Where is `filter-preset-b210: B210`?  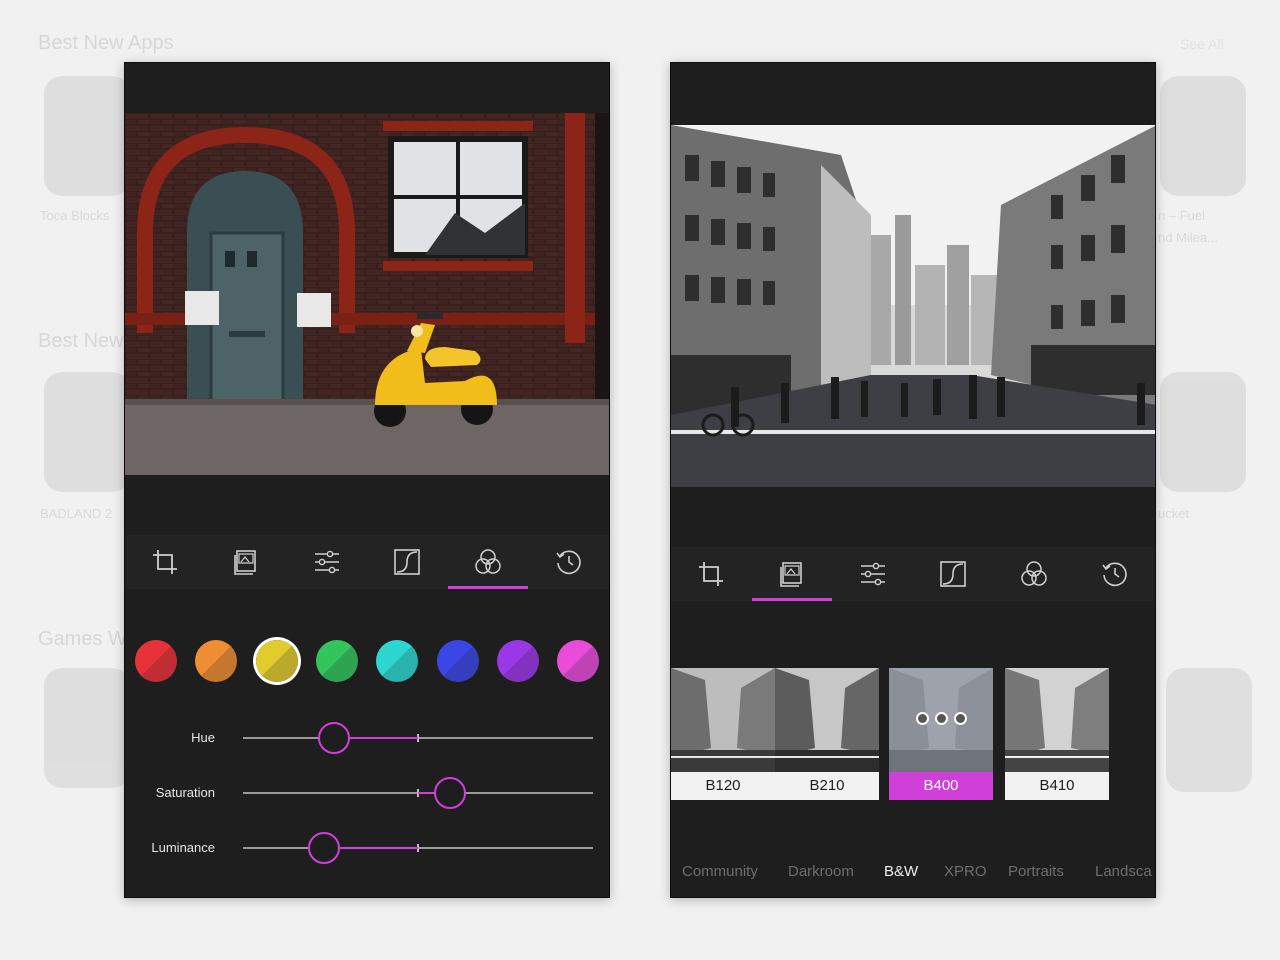
filter-preset-b210: B210 is located at coordinates (827, 734).